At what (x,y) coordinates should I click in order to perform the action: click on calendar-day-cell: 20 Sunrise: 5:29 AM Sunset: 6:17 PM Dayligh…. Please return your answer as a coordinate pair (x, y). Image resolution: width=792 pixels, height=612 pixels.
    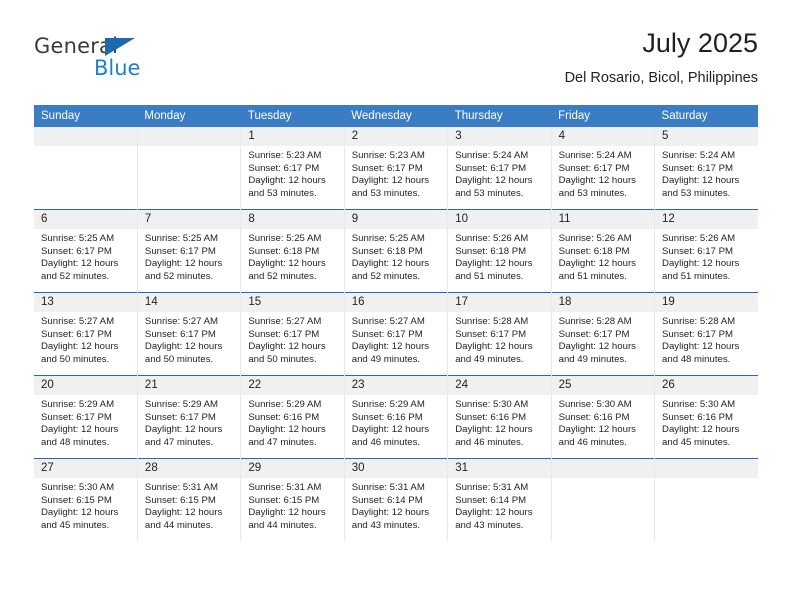
    Looking at the image, I should click on (86, 417).